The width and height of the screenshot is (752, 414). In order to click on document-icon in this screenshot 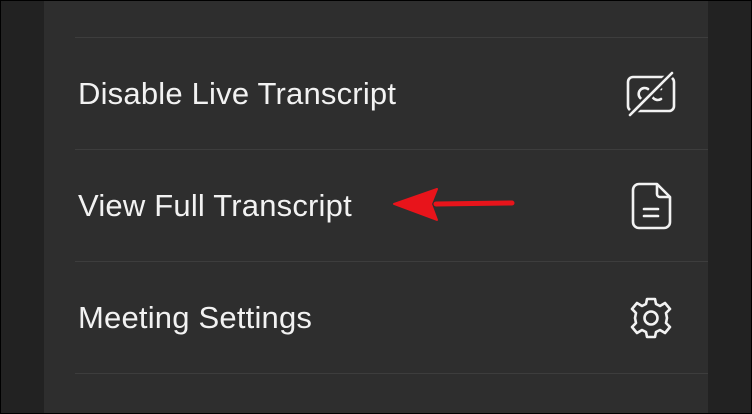, I will do `click(651, 205)`.